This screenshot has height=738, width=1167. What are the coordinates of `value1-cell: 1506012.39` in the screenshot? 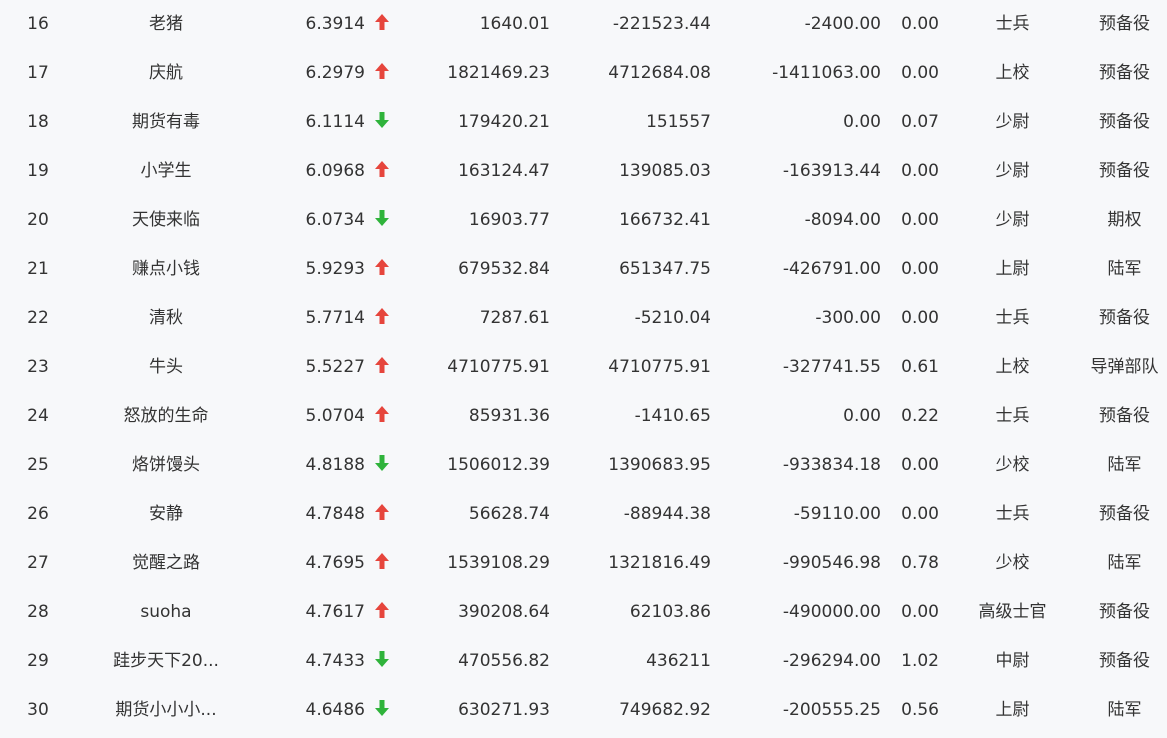 It's located at (498, 465).